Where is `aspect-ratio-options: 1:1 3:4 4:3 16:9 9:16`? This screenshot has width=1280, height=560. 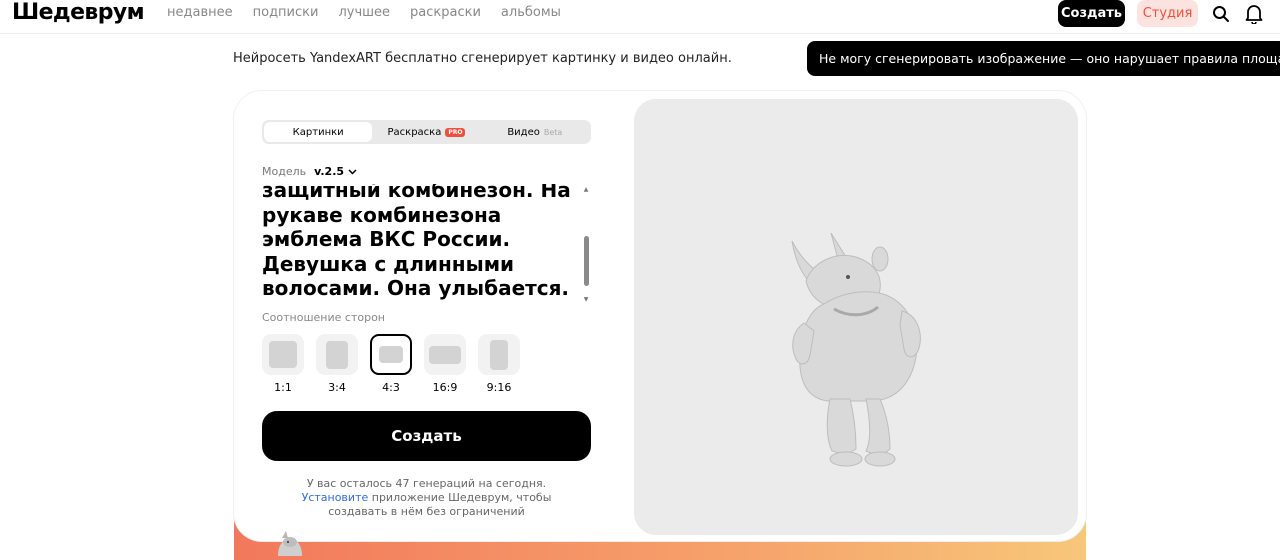
aspect-ratio-options: 1:1 3:4 4:3 16:9 9:16 is located at coordinates (391, 364).